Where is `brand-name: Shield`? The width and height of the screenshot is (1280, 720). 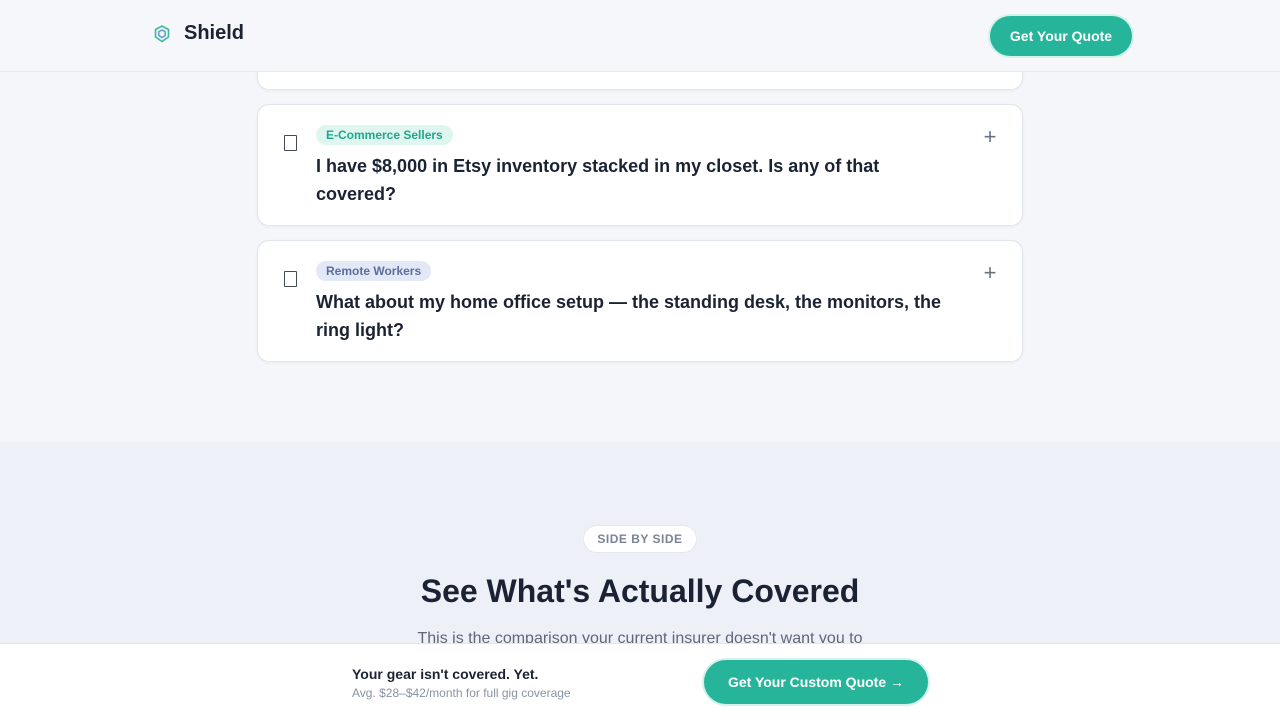 brand-name: Shield is located at coordinates (214, 33).